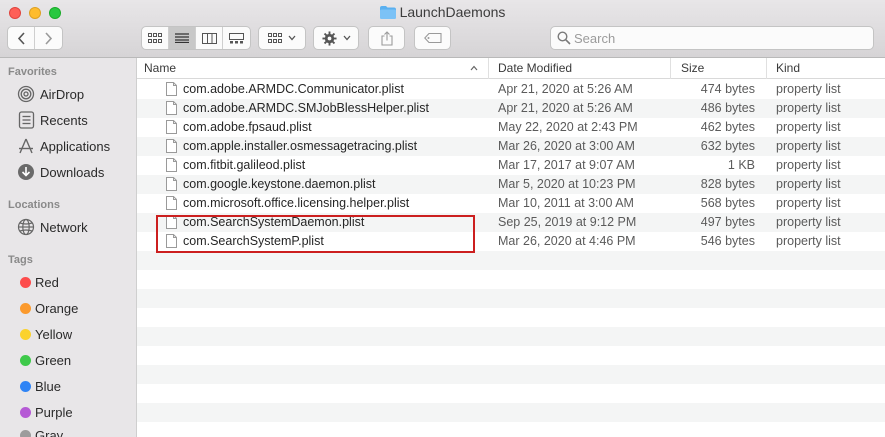 Image resolution: width=885 pixels, height=437 pixels. What do you see at coordinates (62, 94) in the screenshot?
I see `sidebar-item-label: AirDrop` at bounding box center [62, 94].